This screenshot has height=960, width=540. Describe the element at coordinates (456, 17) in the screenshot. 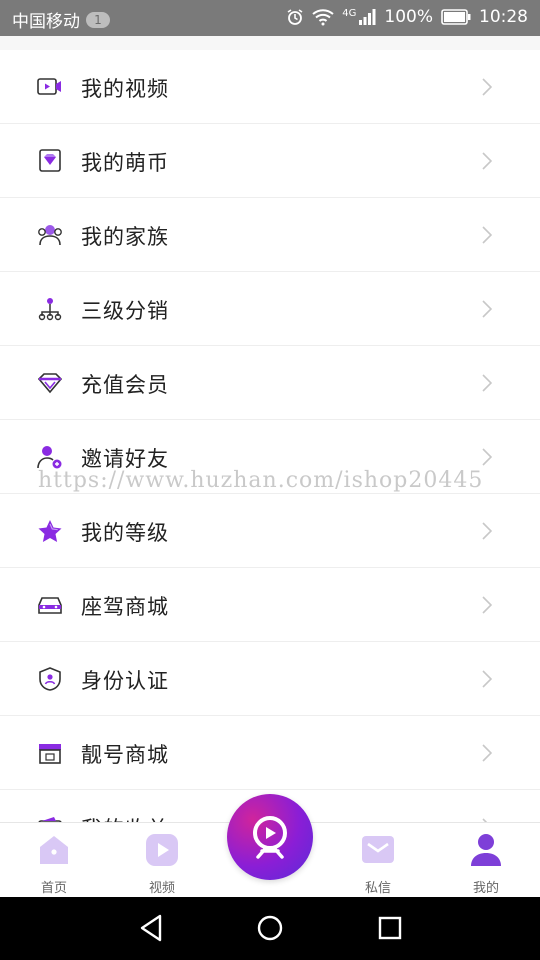

I see `battery-icon` at that location.